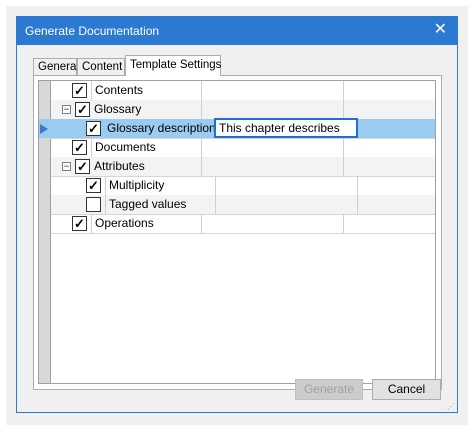 Image resolution: width=474 pixels, height=433 pixels. What do you see at coordinates (163, 128) in the screenshot?
I see `glossary-description-label: Glossary description:` at bounding box center [163, 128].